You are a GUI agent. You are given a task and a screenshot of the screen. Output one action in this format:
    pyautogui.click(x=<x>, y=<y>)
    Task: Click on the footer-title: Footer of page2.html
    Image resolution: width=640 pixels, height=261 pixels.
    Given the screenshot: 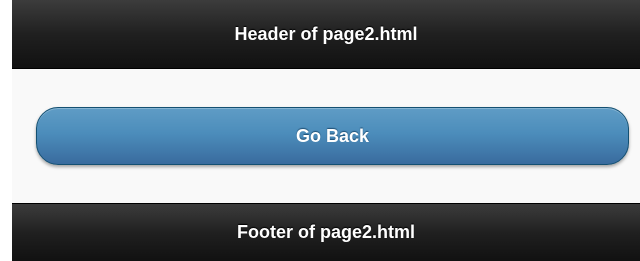 What is the action you would take?
    pyautogui.click(x=325, y=232)
    